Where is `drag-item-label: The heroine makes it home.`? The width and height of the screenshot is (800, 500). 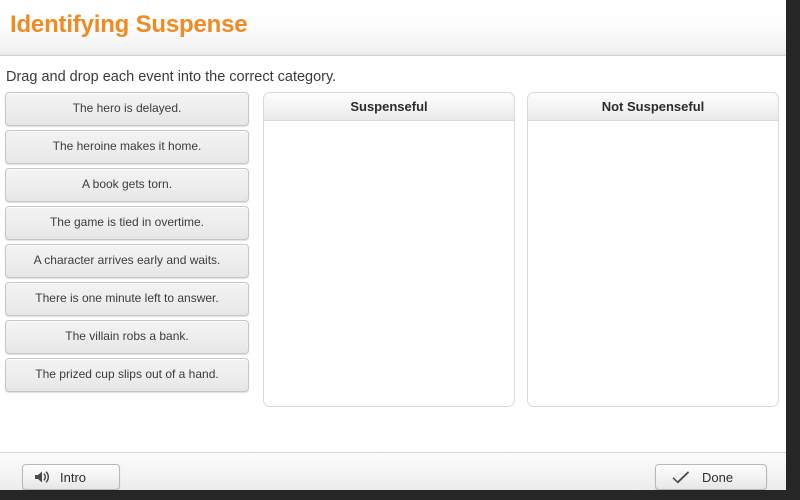
drag-item-label: The heroine makes it home. is located at coordinates (127, 146).